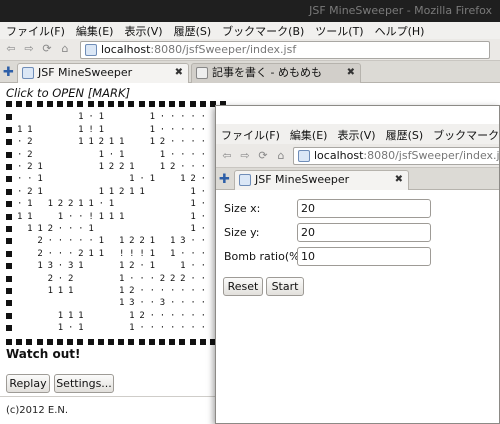  I want to click on popup-forward-icon: ⇨, so click(245, 156).